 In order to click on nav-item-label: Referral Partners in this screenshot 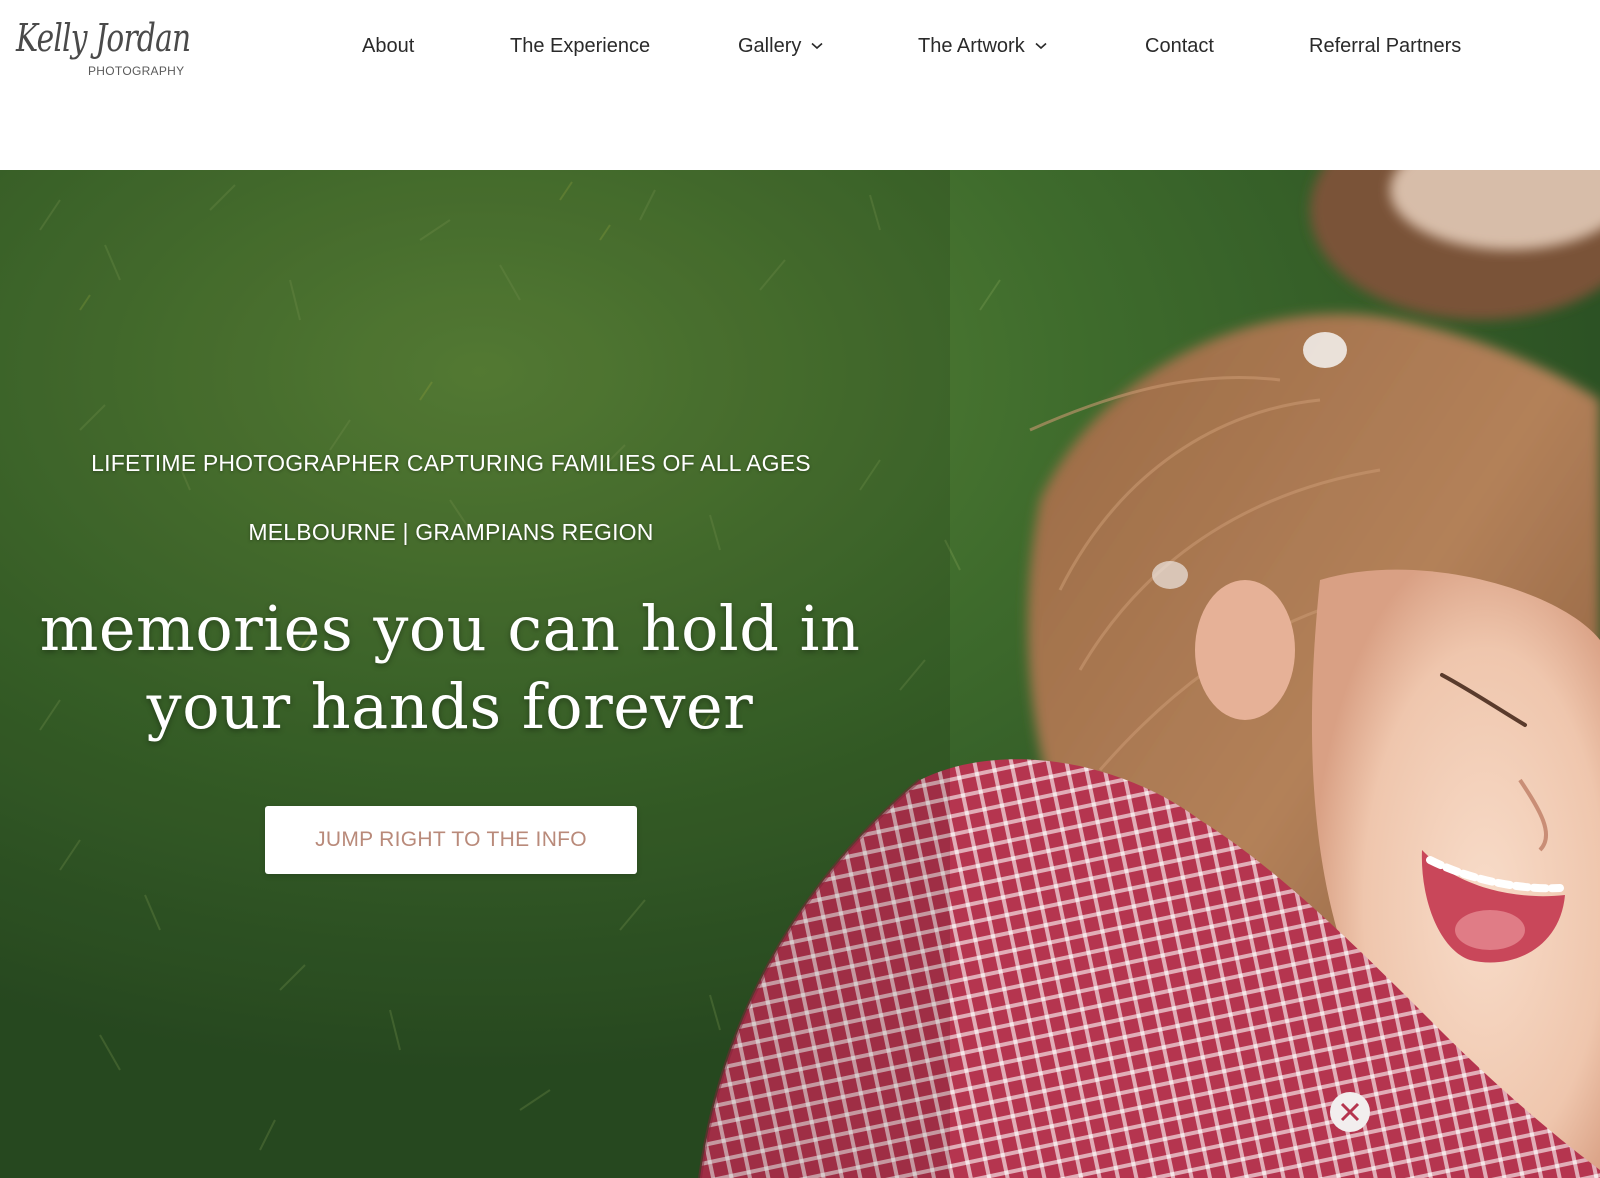, I will do `click(1385, 45)`.